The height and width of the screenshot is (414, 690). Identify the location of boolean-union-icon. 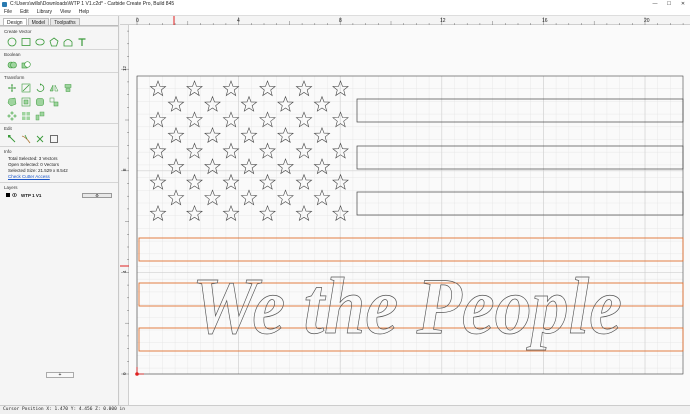
(12, 65).